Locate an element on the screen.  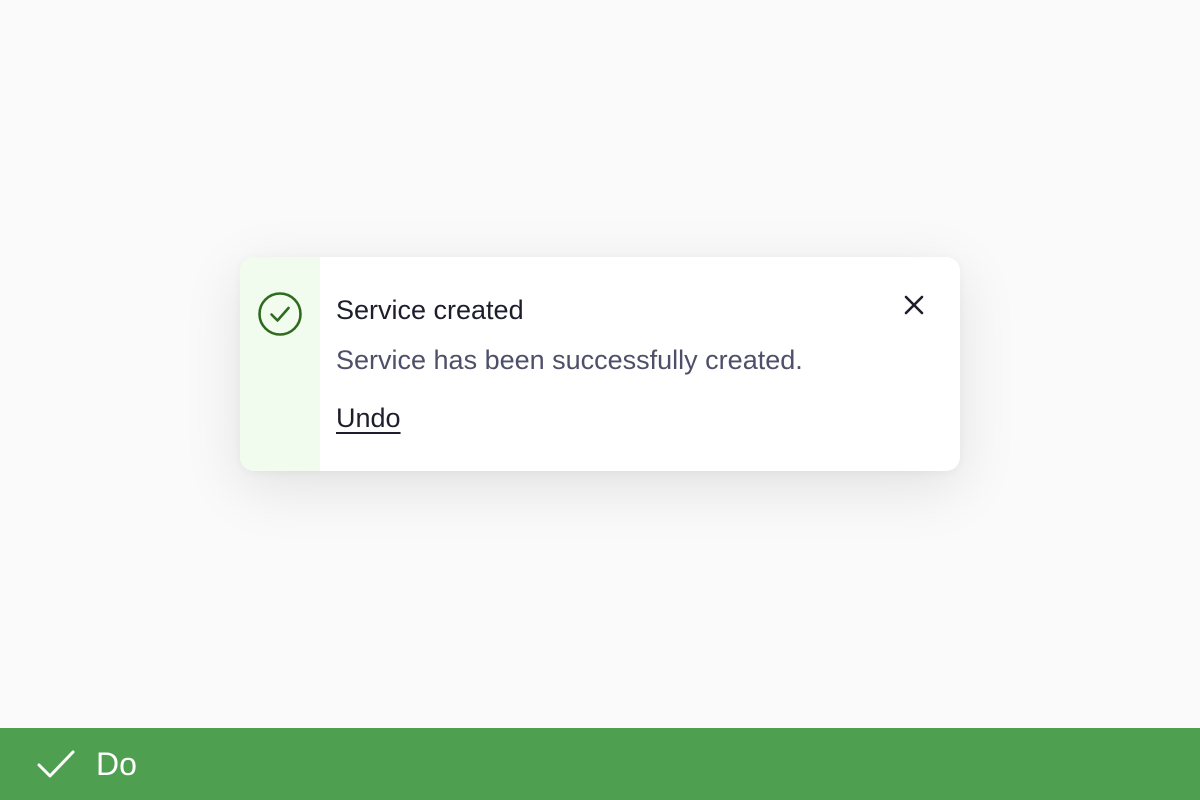
toast-title: Service created is located at coordinates (430, 310).